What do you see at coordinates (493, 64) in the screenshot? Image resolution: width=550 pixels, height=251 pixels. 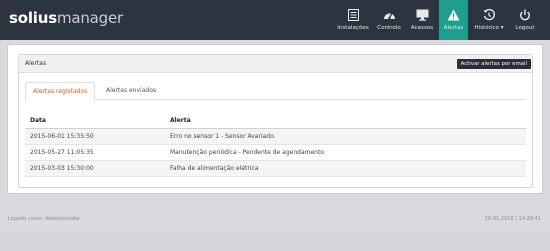 I see `activate-email-alerts-button: Activar alertas por email` at bounding box center [493, 64].